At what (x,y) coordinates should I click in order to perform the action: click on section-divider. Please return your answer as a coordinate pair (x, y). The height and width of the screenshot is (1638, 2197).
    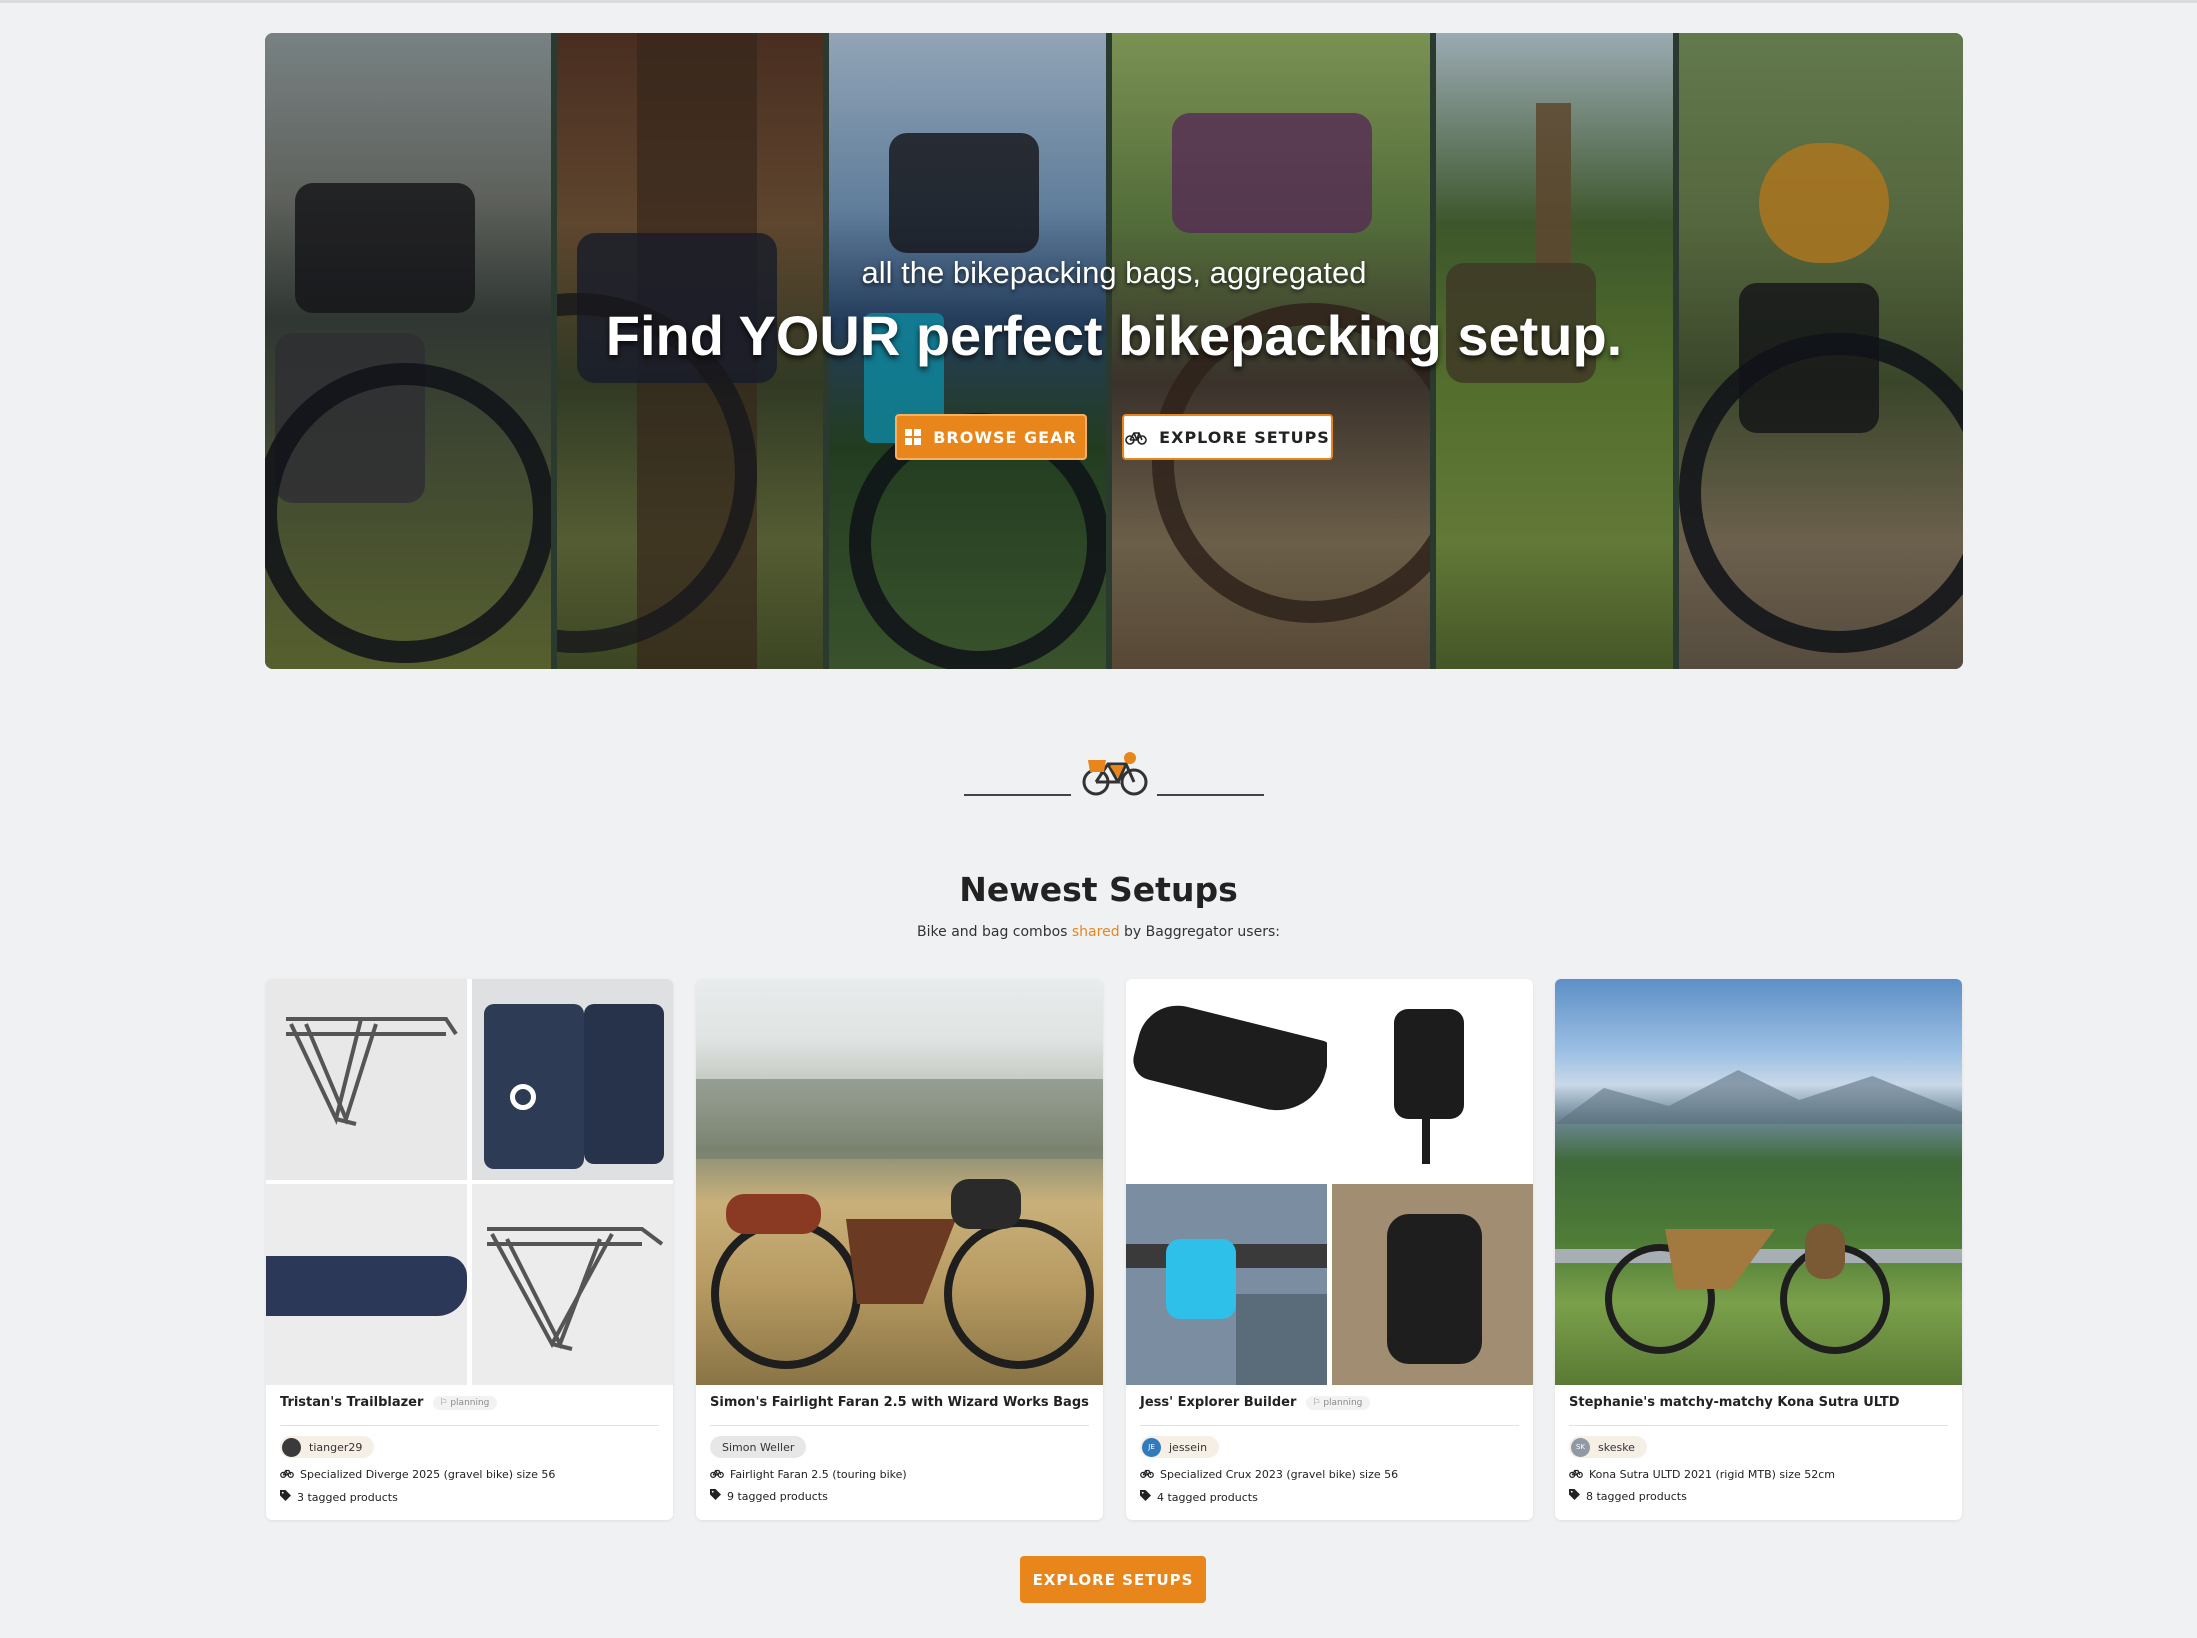
    Looking at the image, I should click on (1114, 775).